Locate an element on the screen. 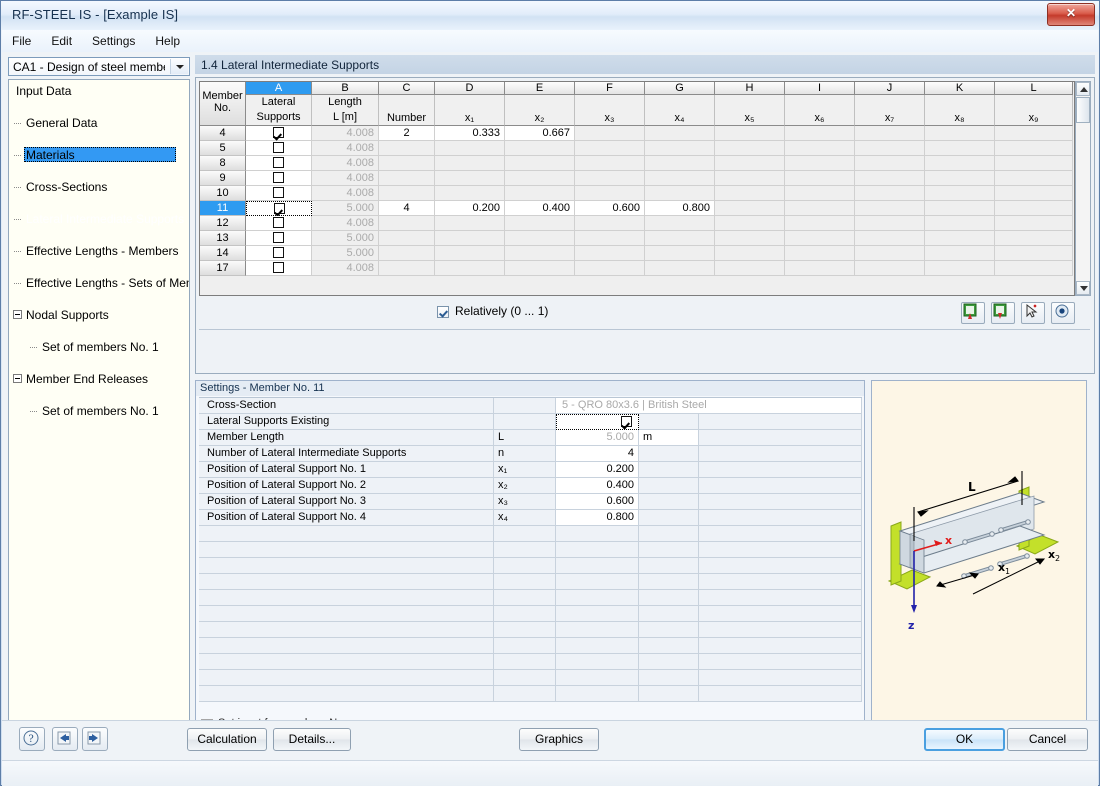 The height and width of the screenshot is (786, 1100). grid-row-header: 17 is located at coordinates (223, 268).